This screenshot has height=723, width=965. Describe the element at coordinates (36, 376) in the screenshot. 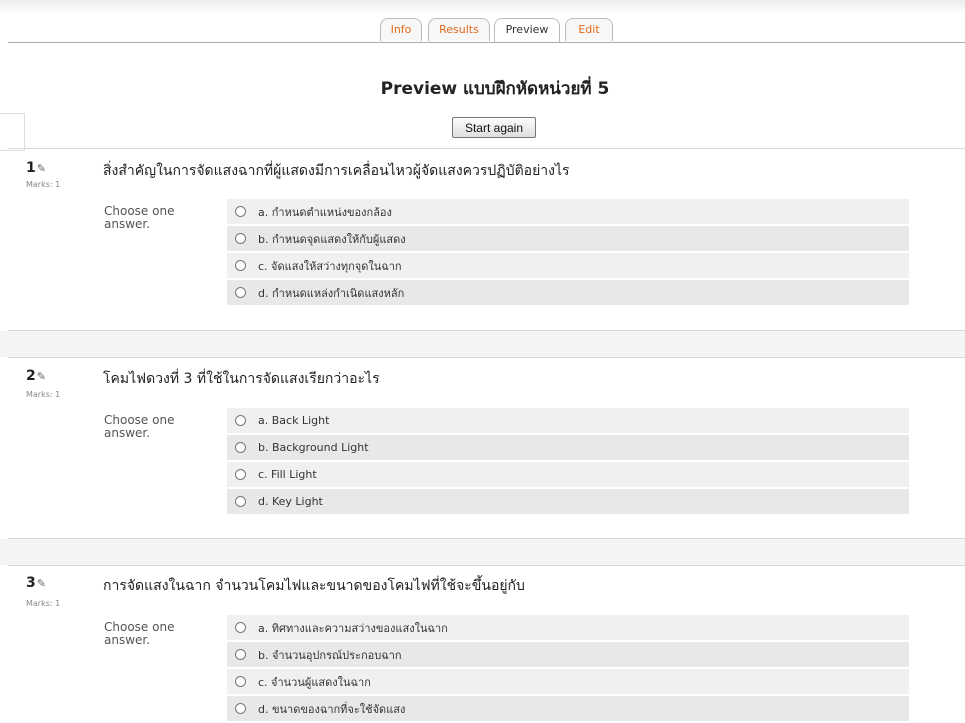

I see `question-number: 2✎` at that location.